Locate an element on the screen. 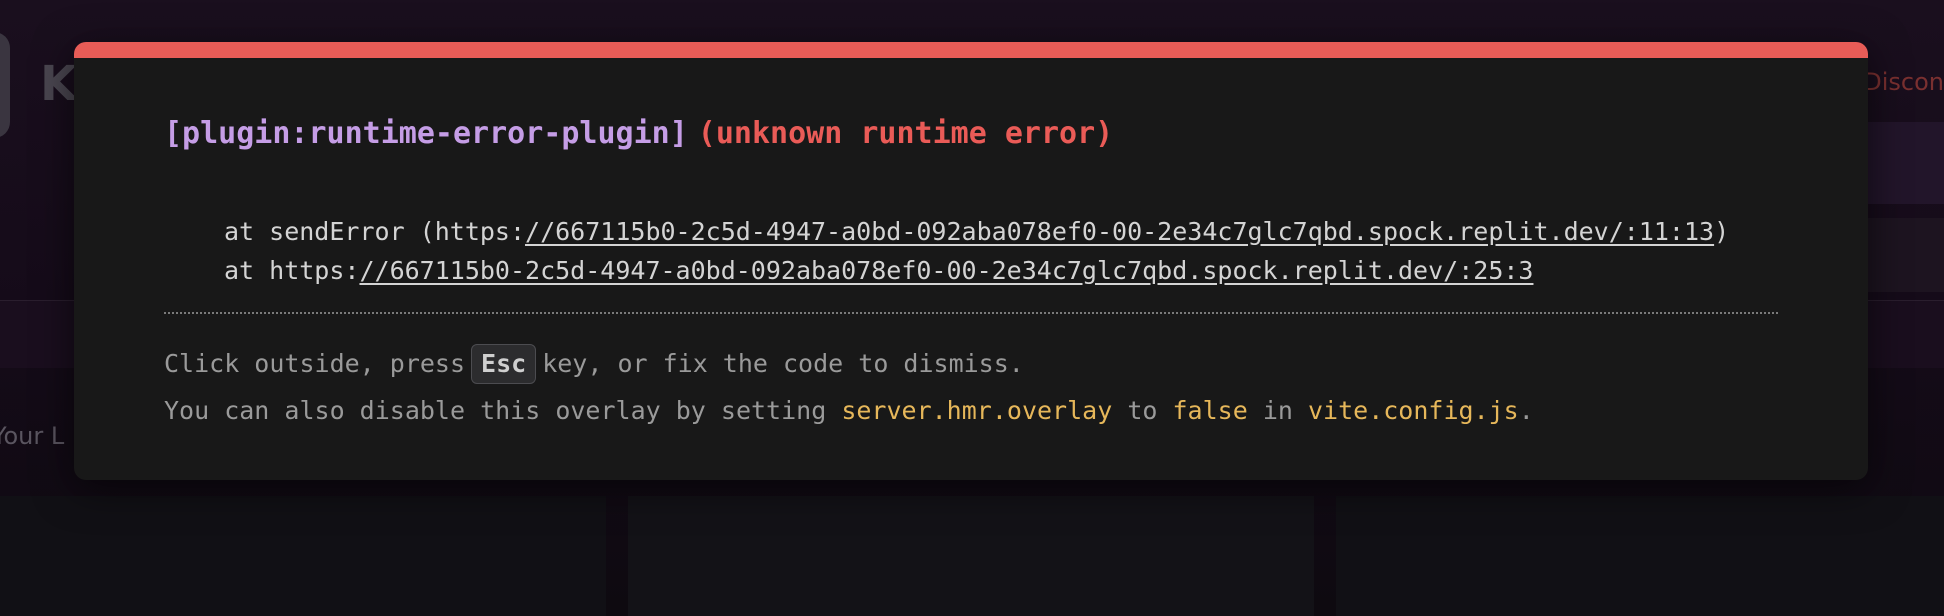 The image size is (1944, 616). stack-frame-prefix: at sendError (https: is located at coordinates (375, 231).